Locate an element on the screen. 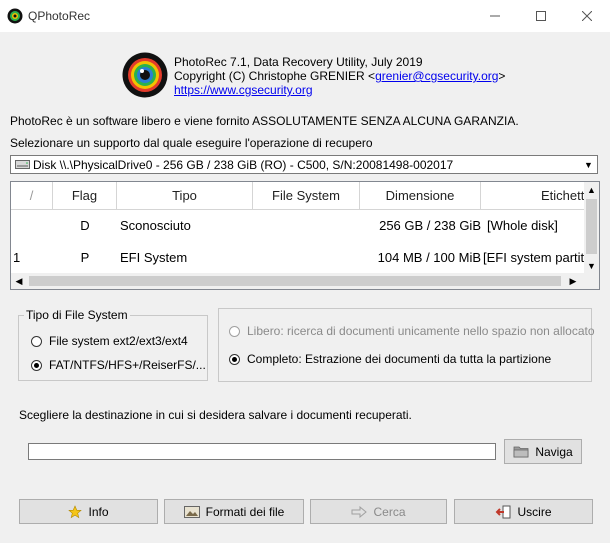  browse-button: Naviga is located at coordinates (543, 451).